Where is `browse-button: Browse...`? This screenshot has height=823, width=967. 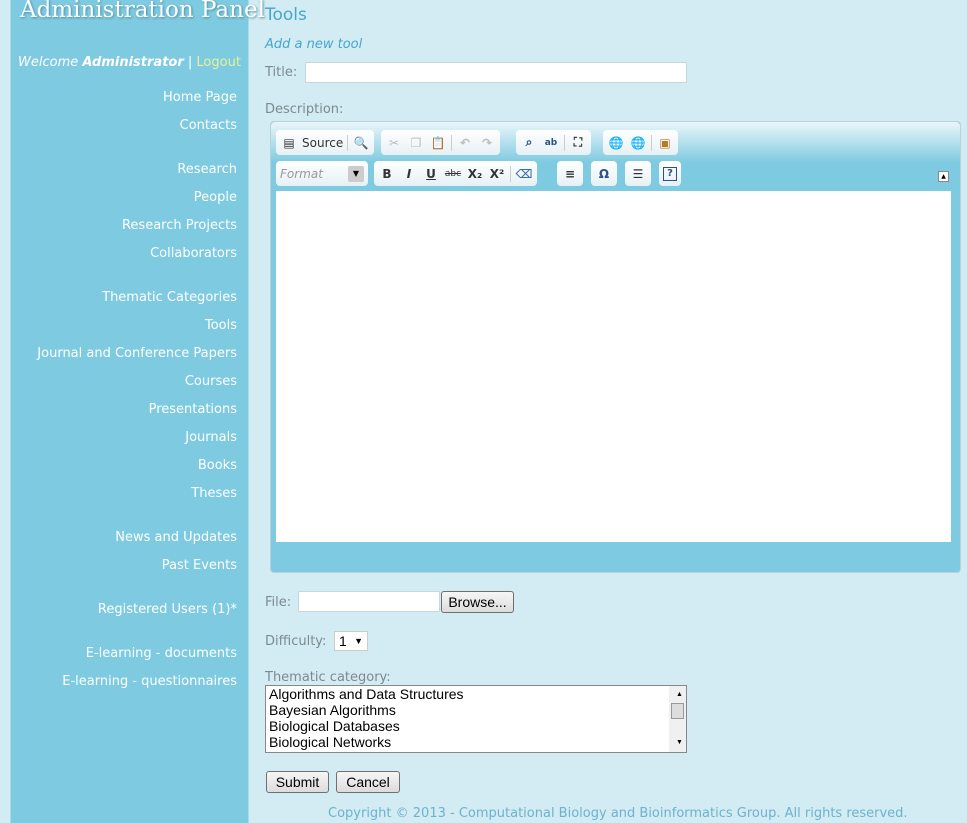 browse-button: Browse... is located at coordinates (477, 602).